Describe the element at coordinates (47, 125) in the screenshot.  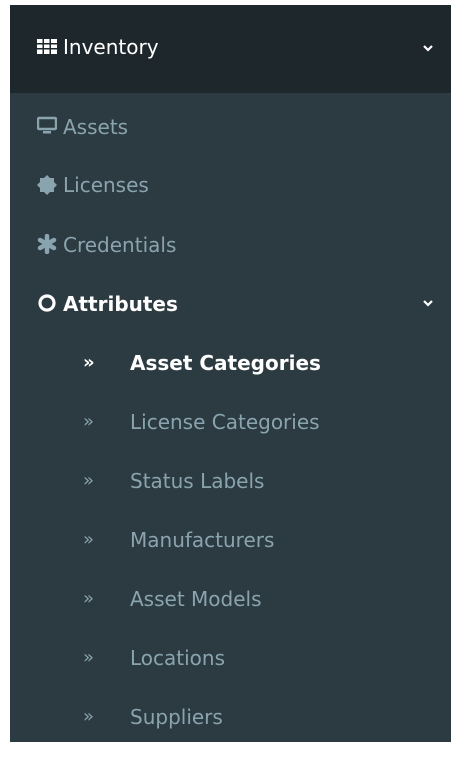
I see `monitor-icon` at that location.